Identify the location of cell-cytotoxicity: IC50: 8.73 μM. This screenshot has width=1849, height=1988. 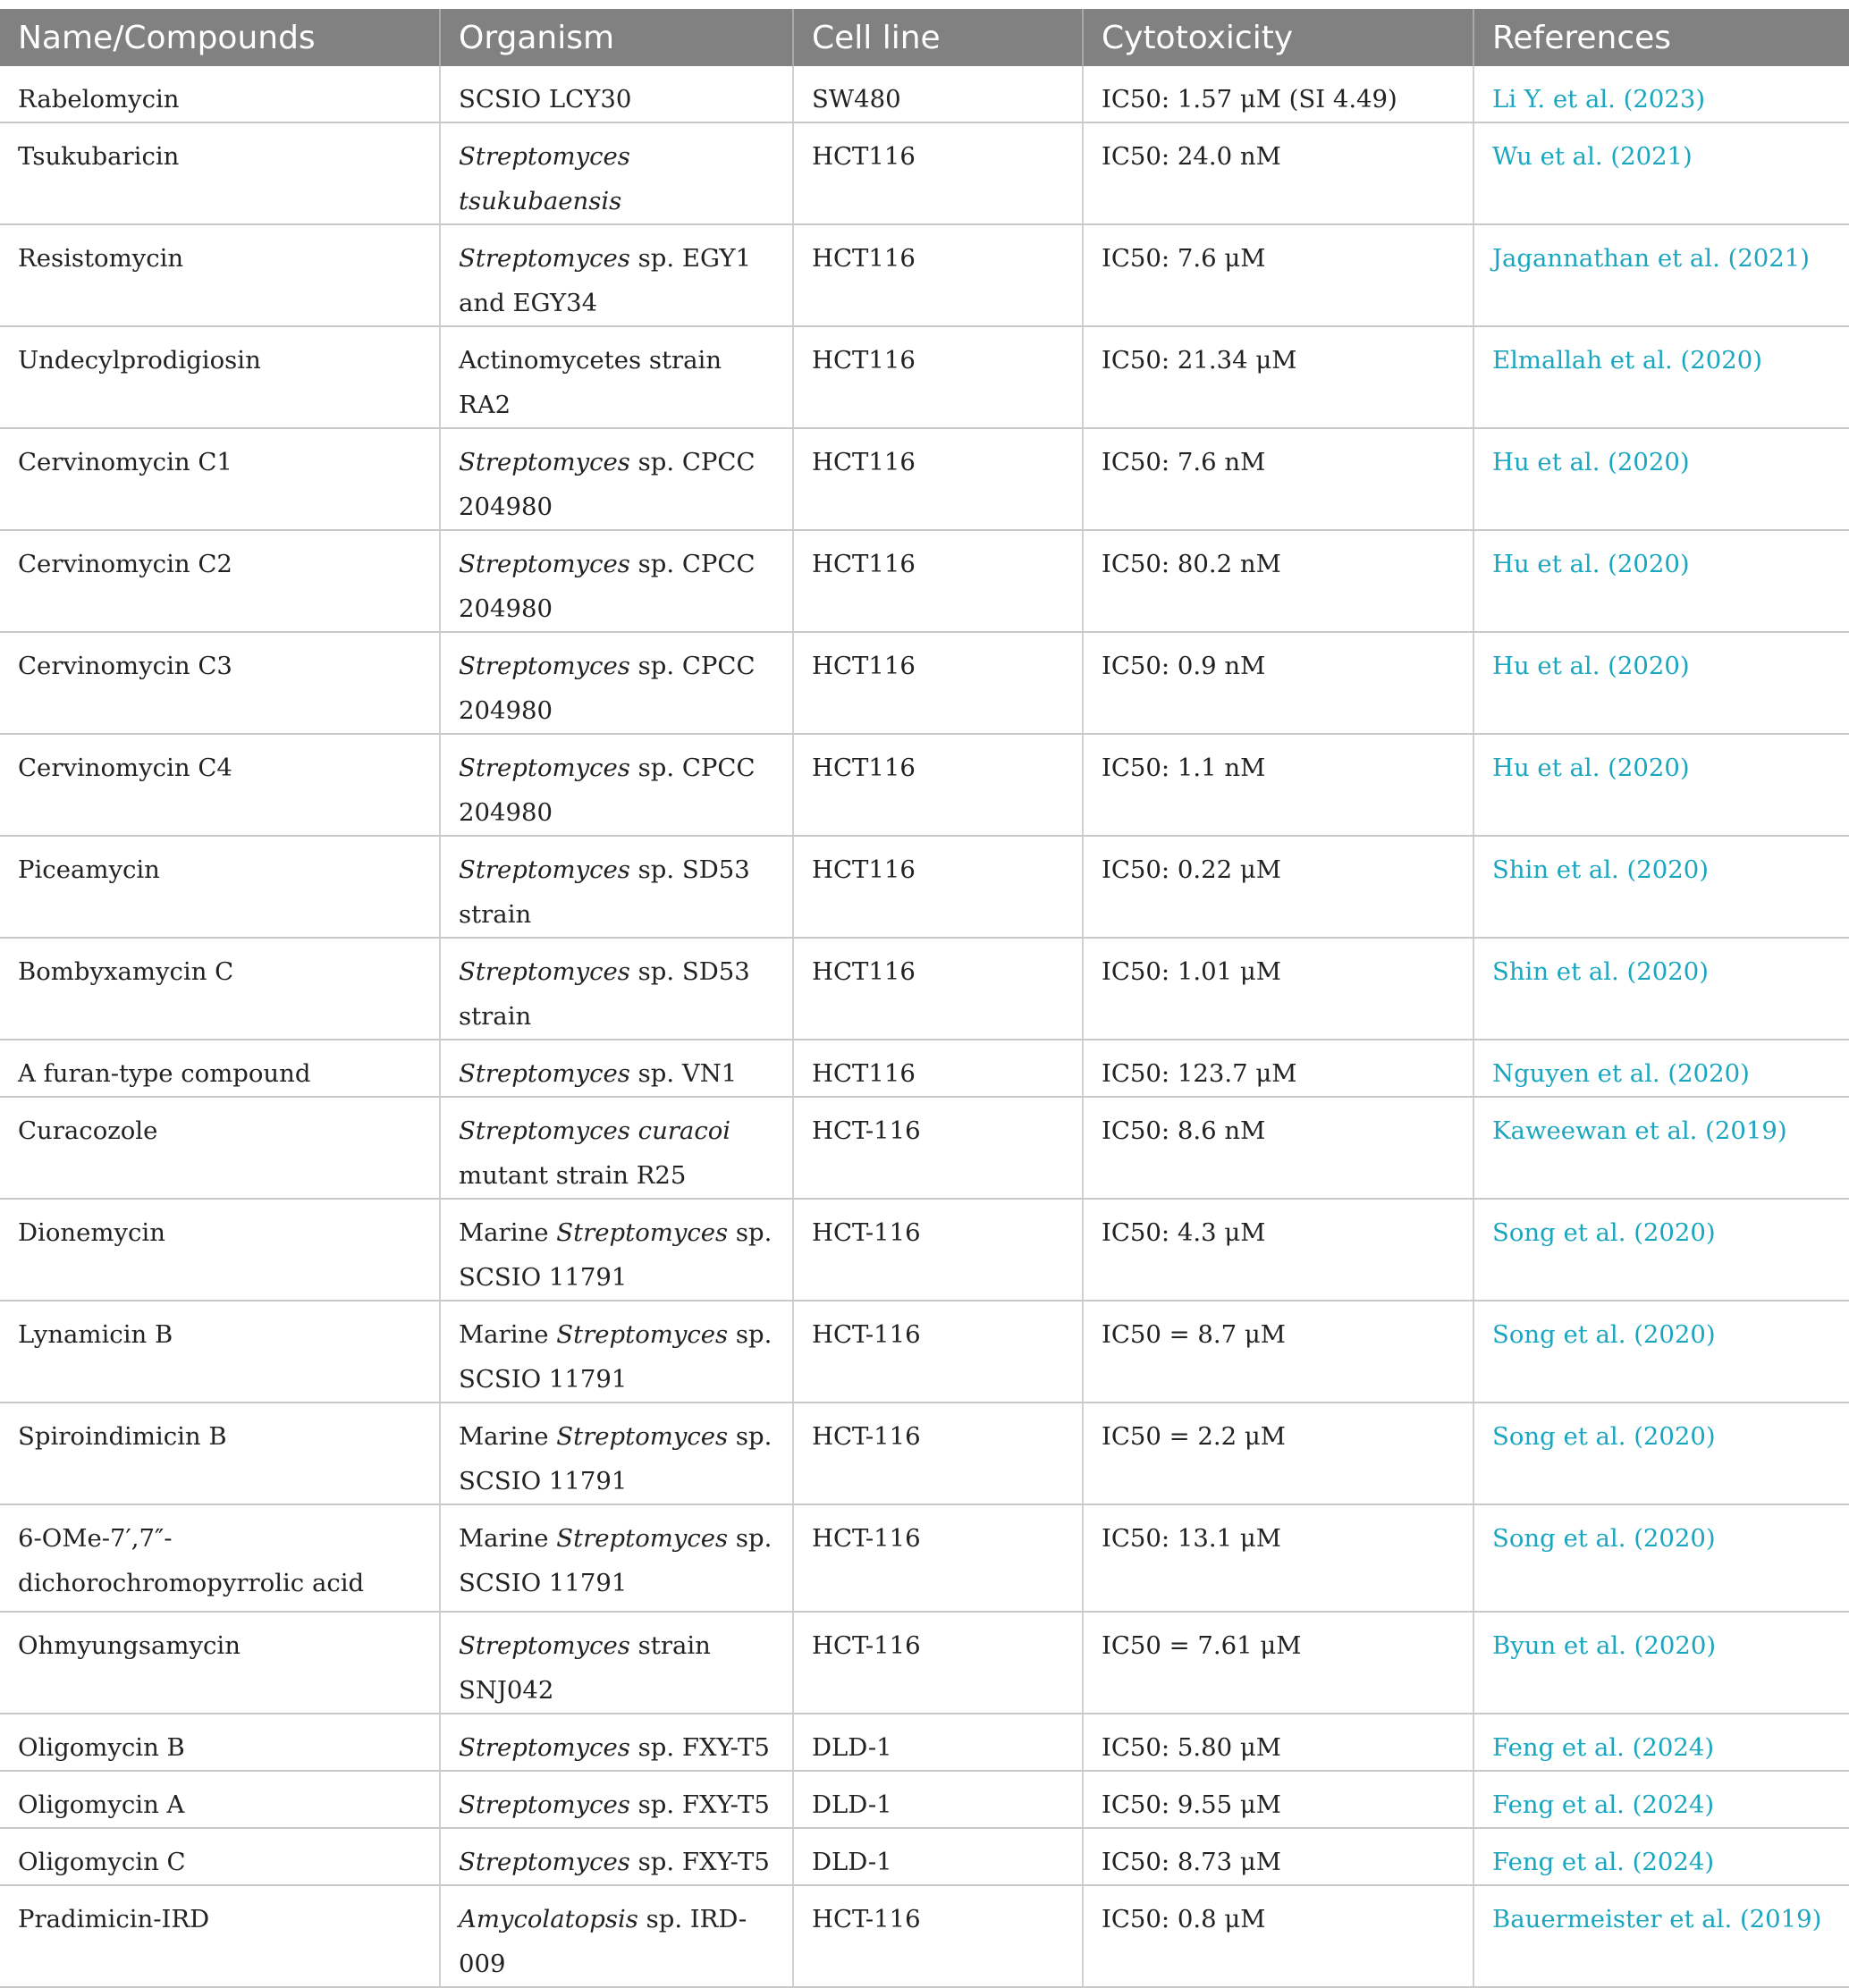
(1279, 1857).